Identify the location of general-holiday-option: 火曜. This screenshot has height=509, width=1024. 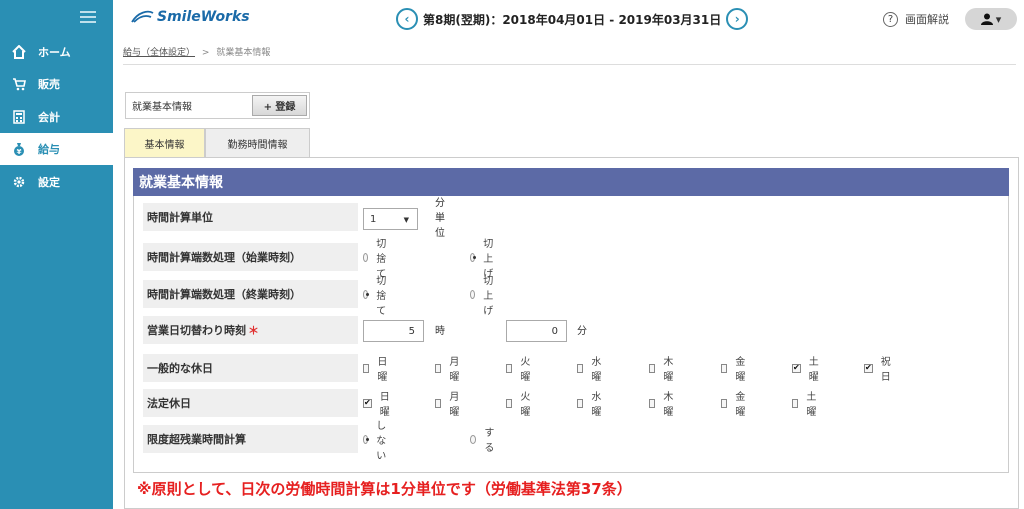
(519, 368).